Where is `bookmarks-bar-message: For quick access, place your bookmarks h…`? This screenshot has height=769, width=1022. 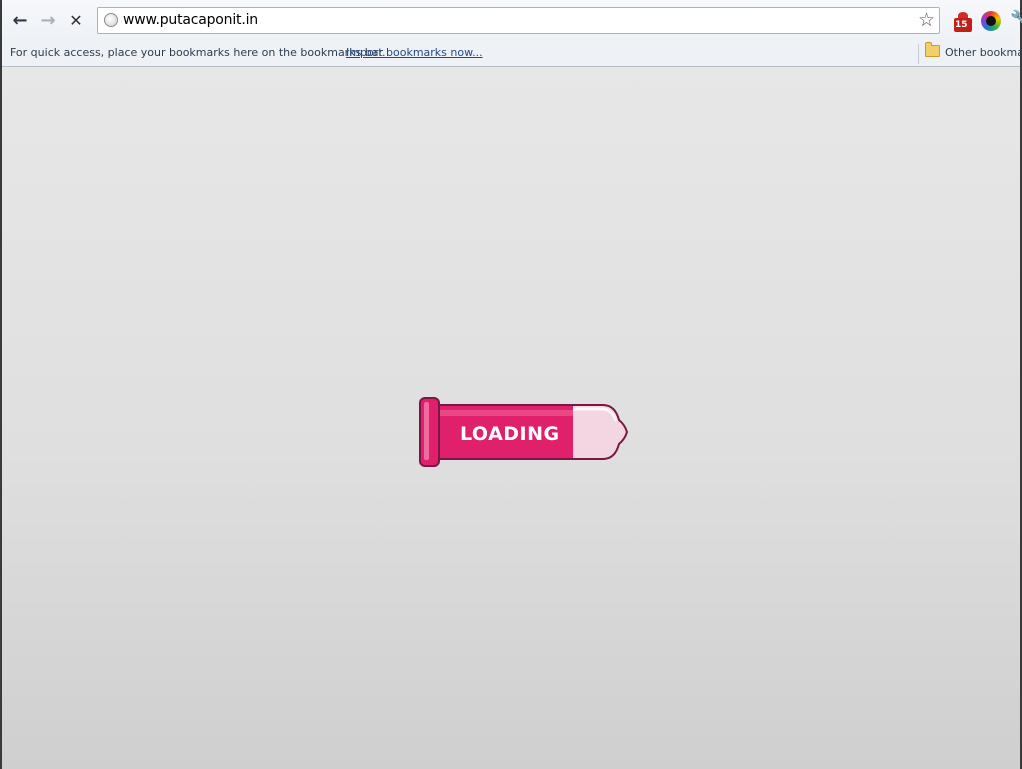 bookmarks-bar-message: For quick access, place your bookmarks h… is located at coordinates (198, 52).